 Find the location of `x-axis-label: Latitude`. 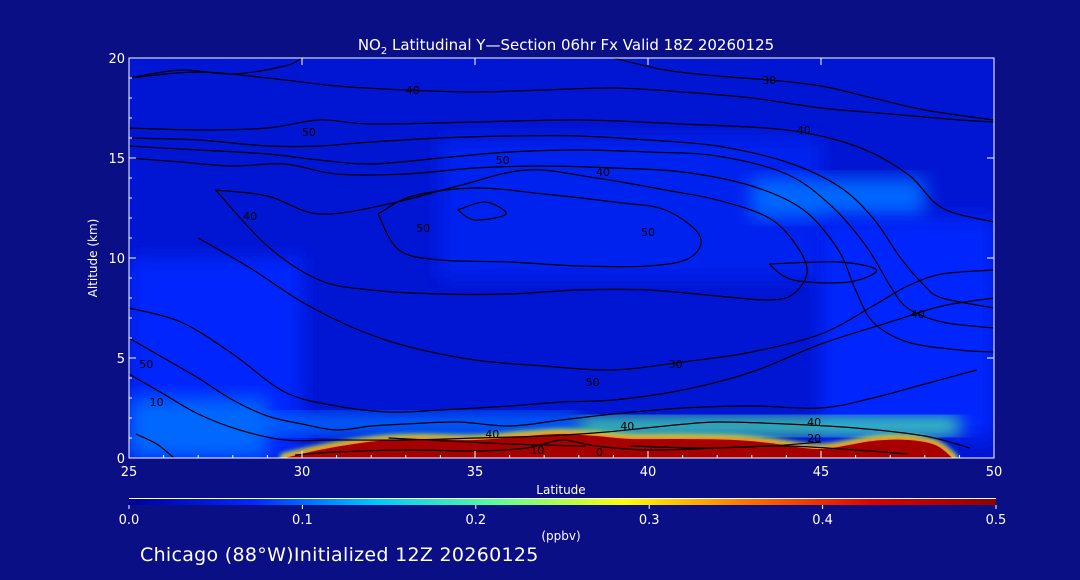

x-axis-label: Latitude is located at coordinates (560, 490).